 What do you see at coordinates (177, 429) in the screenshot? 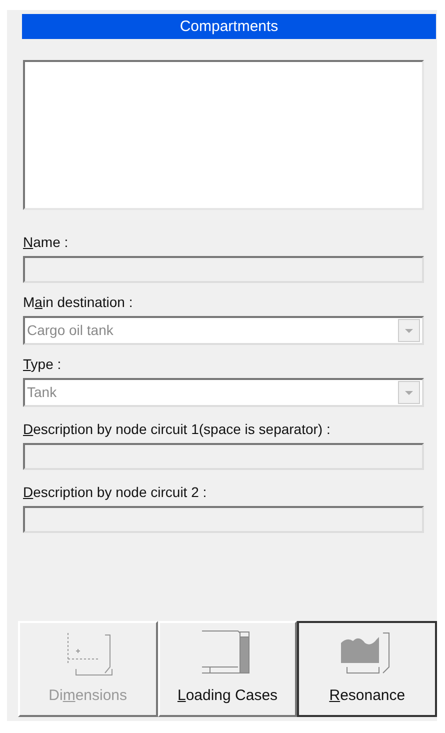
I see `field-label: Description by node circuit 1(space is separator) :` at bounding box center [177, 429].